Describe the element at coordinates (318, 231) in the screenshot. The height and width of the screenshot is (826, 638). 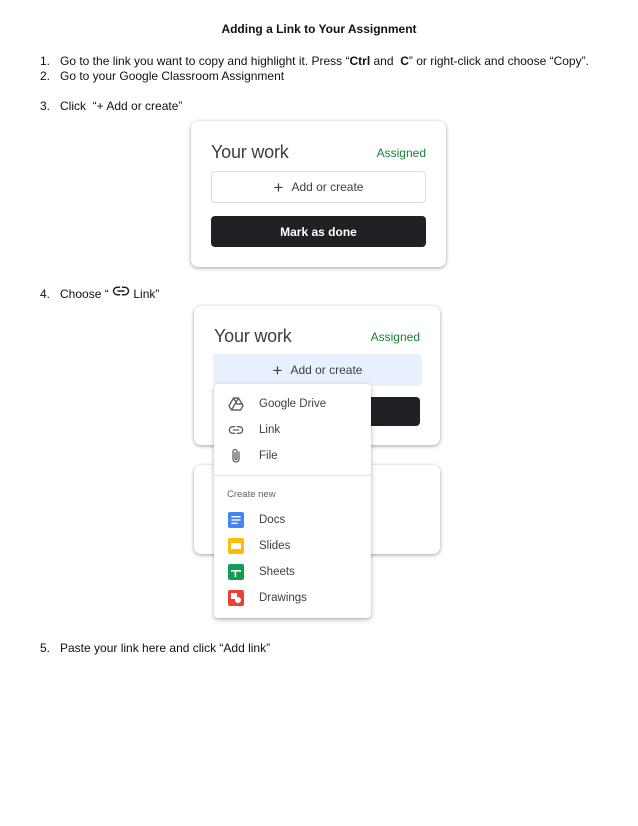
I see `mark-as-done-button: Mark as done` at that location.